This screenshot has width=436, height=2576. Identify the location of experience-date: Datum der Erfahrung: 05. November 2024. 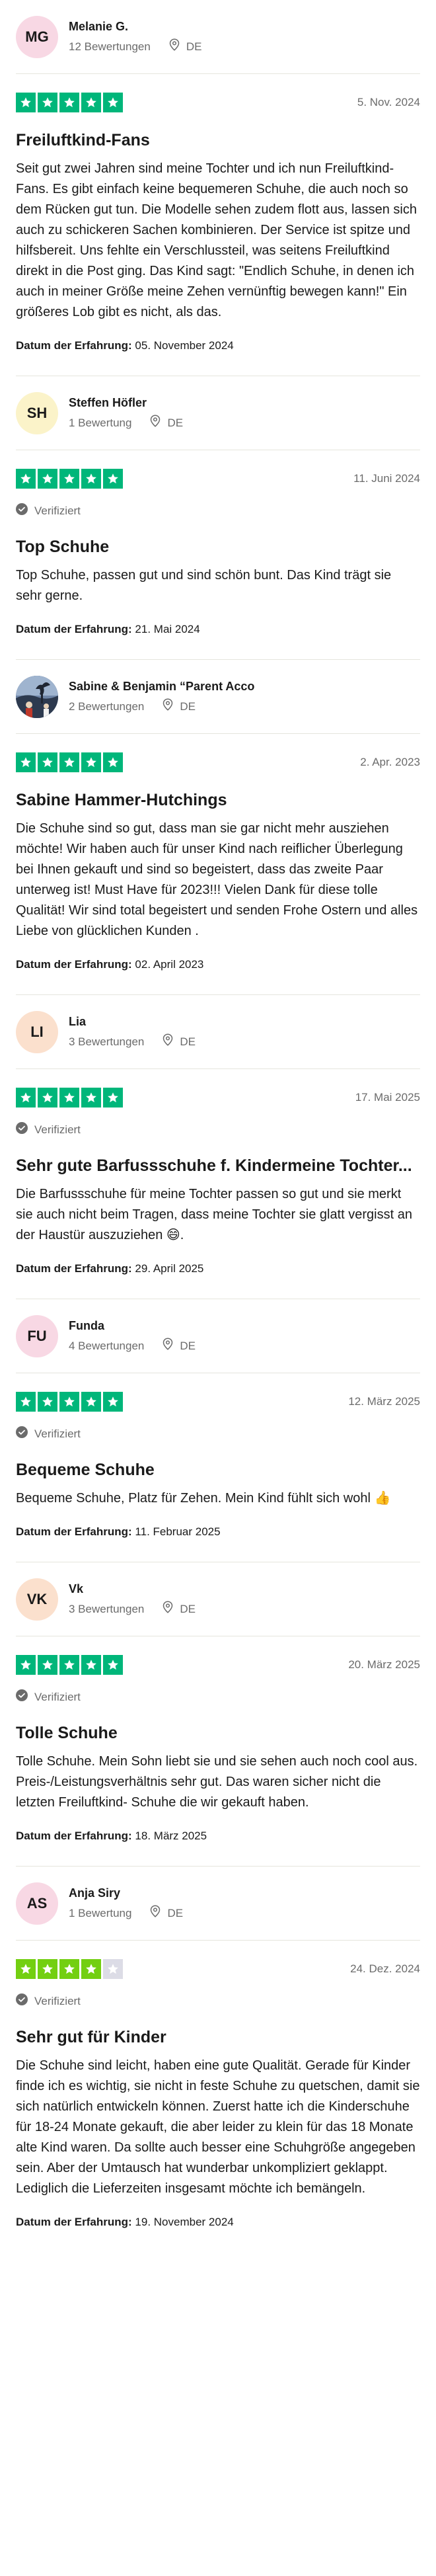
(218, 358).